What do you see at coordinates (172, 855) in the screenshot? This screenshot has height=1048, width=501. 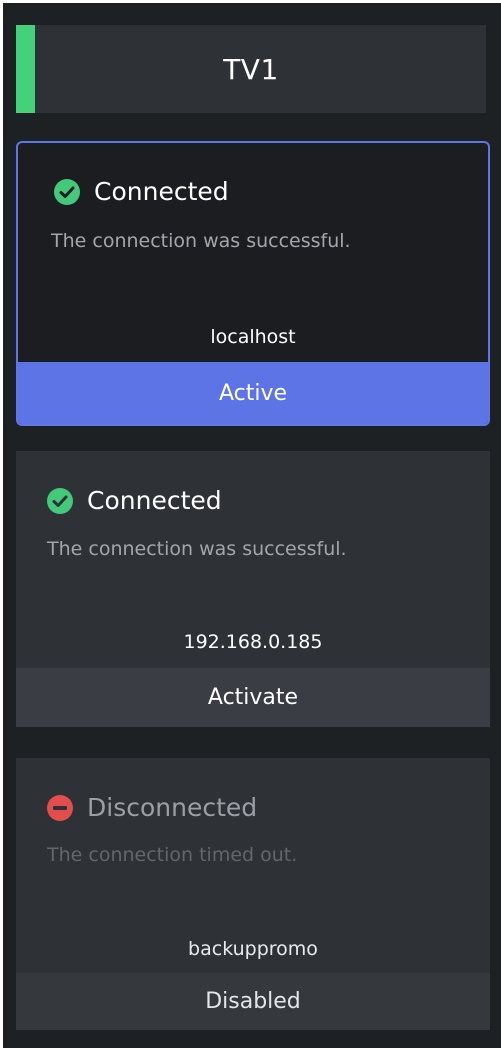 I see `status-message: The connection timed out.` at bounding box center [172, 855].